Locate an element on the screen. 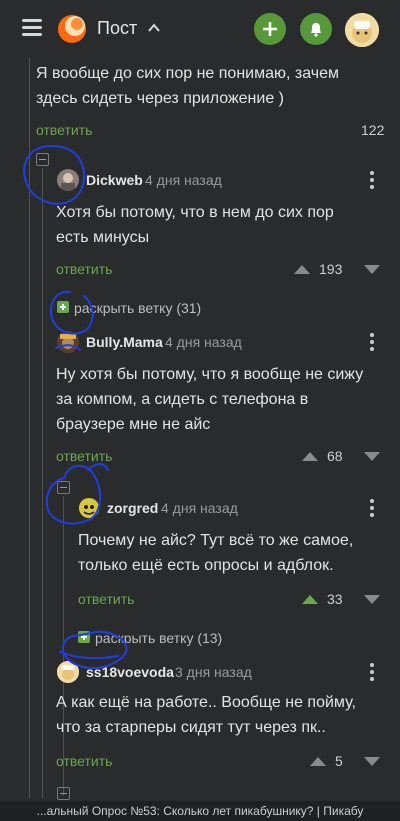 This screenshot has width=400, height=821. author-name: Bully.Mama is located at coordinates (124, 342).